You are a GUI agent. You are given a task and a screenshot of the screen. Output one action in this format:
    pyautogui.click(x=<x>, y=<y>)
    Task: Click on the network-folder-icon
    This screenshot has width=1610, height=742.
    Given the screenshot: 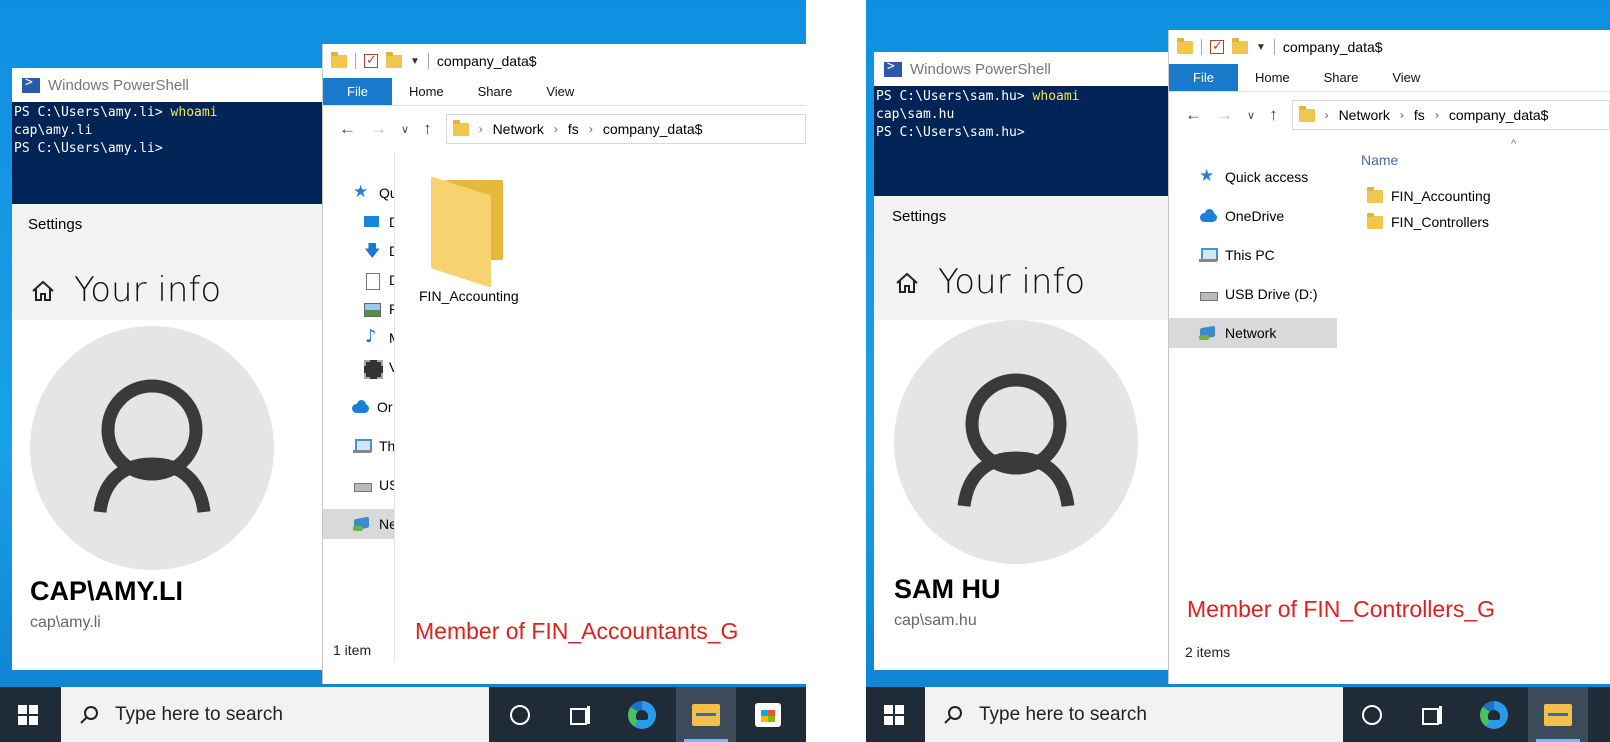 What is the action you would take?
    pyautogui.click(x=460, y=127)
    